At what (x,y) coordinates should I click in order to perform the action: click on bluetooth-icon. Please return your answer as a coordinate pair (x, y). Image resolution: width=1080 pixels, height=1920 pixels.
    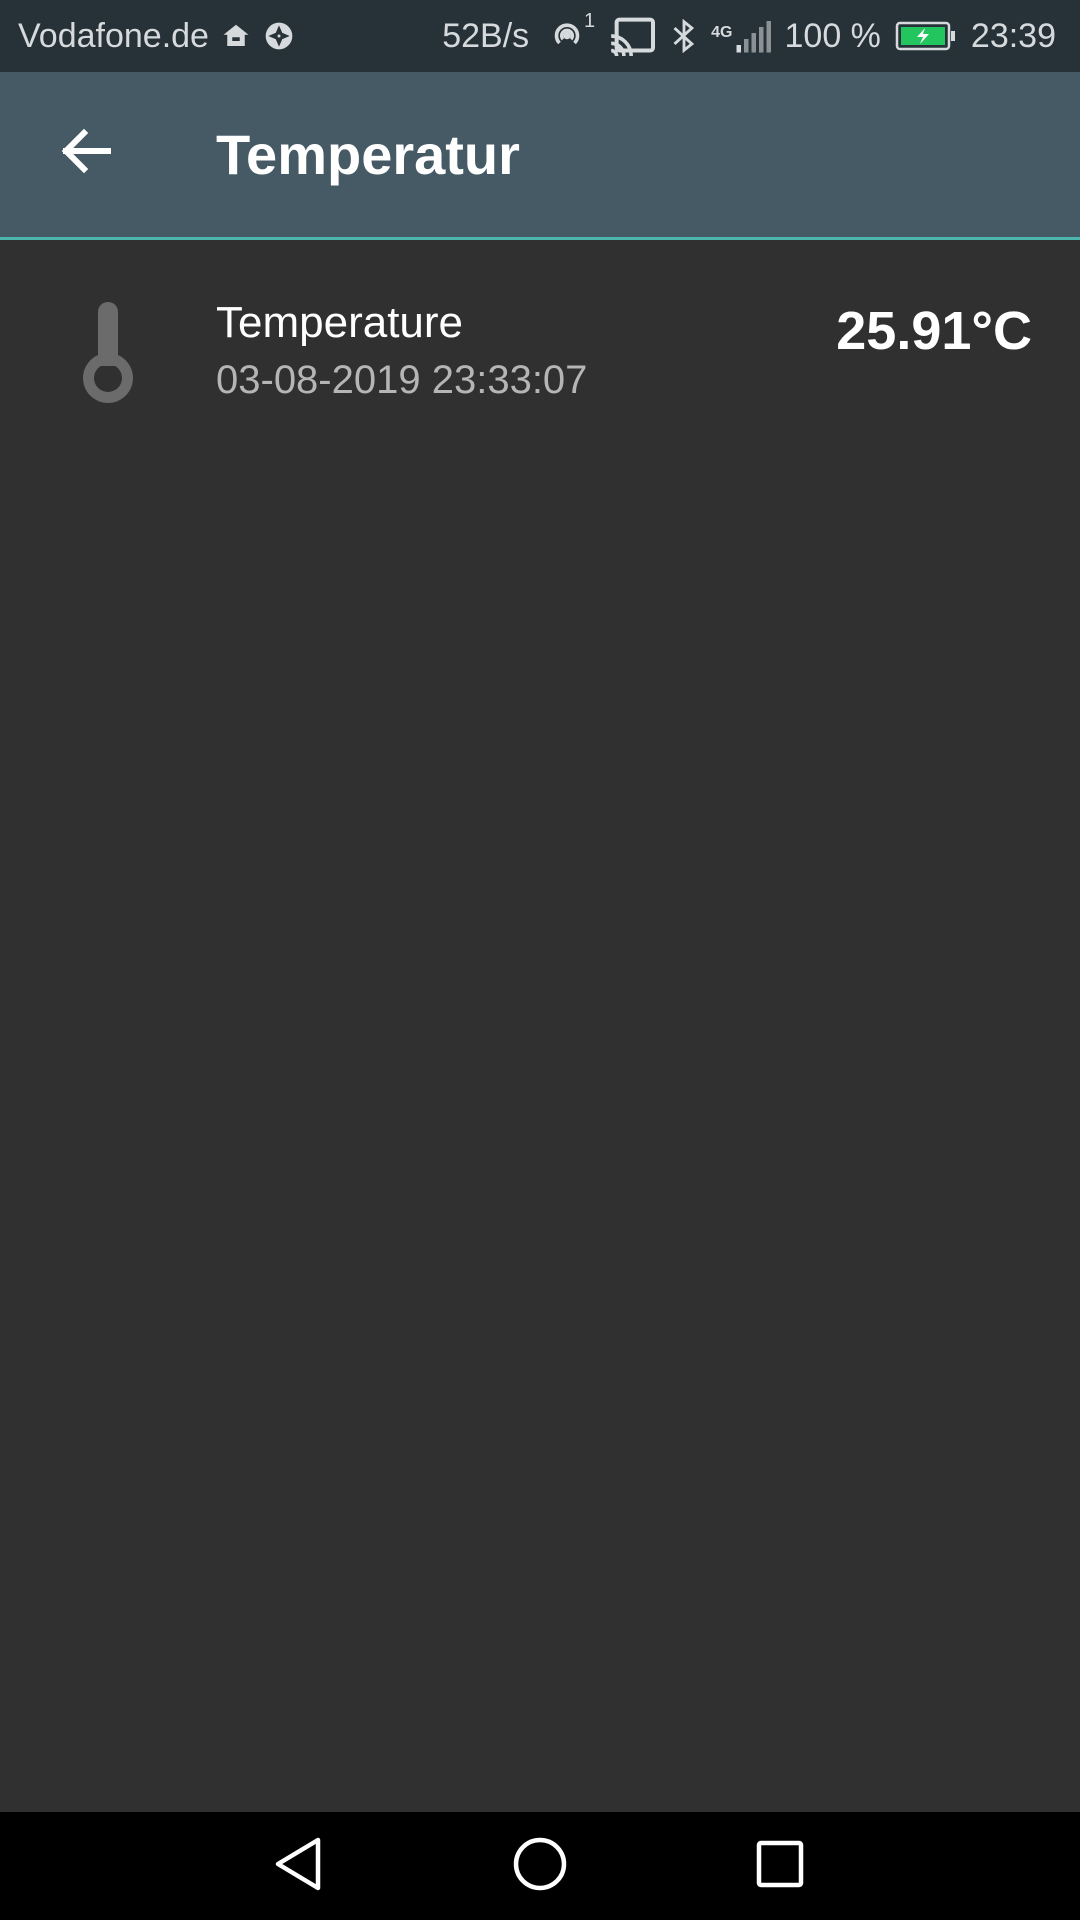
    Looking at the image, I should click on (684, 36).